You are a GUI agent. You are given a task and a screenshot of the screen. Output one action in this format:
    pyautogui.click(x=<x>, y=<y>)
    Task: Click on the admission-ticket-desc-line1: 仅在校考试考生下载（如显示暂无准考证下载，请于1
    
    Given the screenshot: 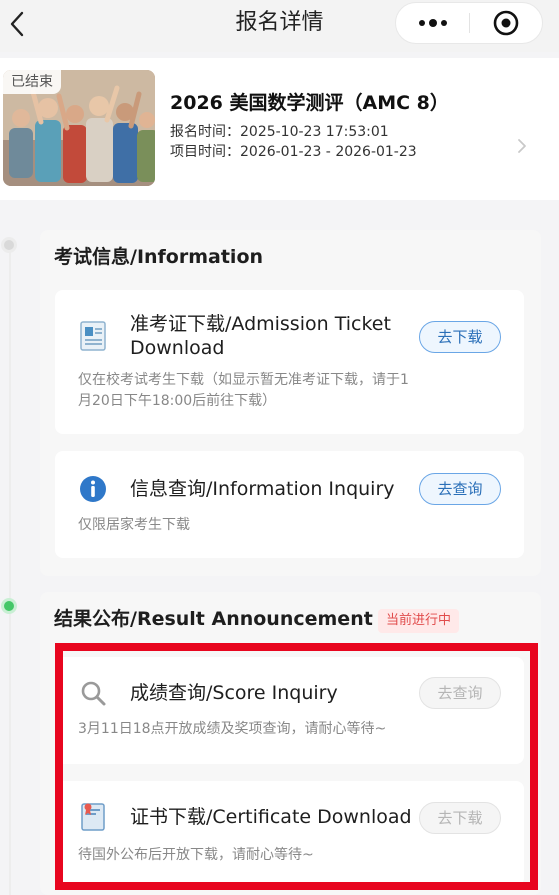 What is the action you would take?
    pyautogui.click(x=243, y=380)
    